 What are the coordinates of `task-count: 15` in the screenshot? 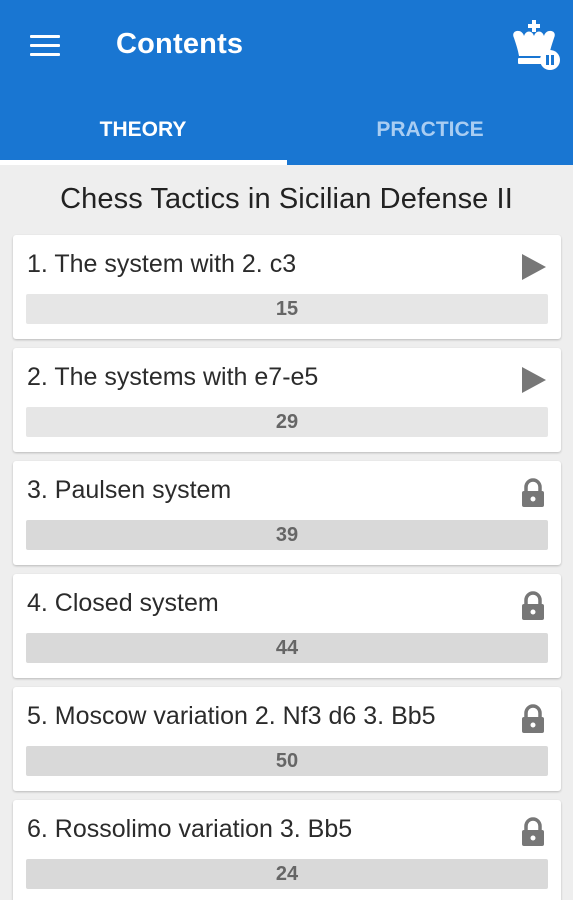 It's located at (287, 308).